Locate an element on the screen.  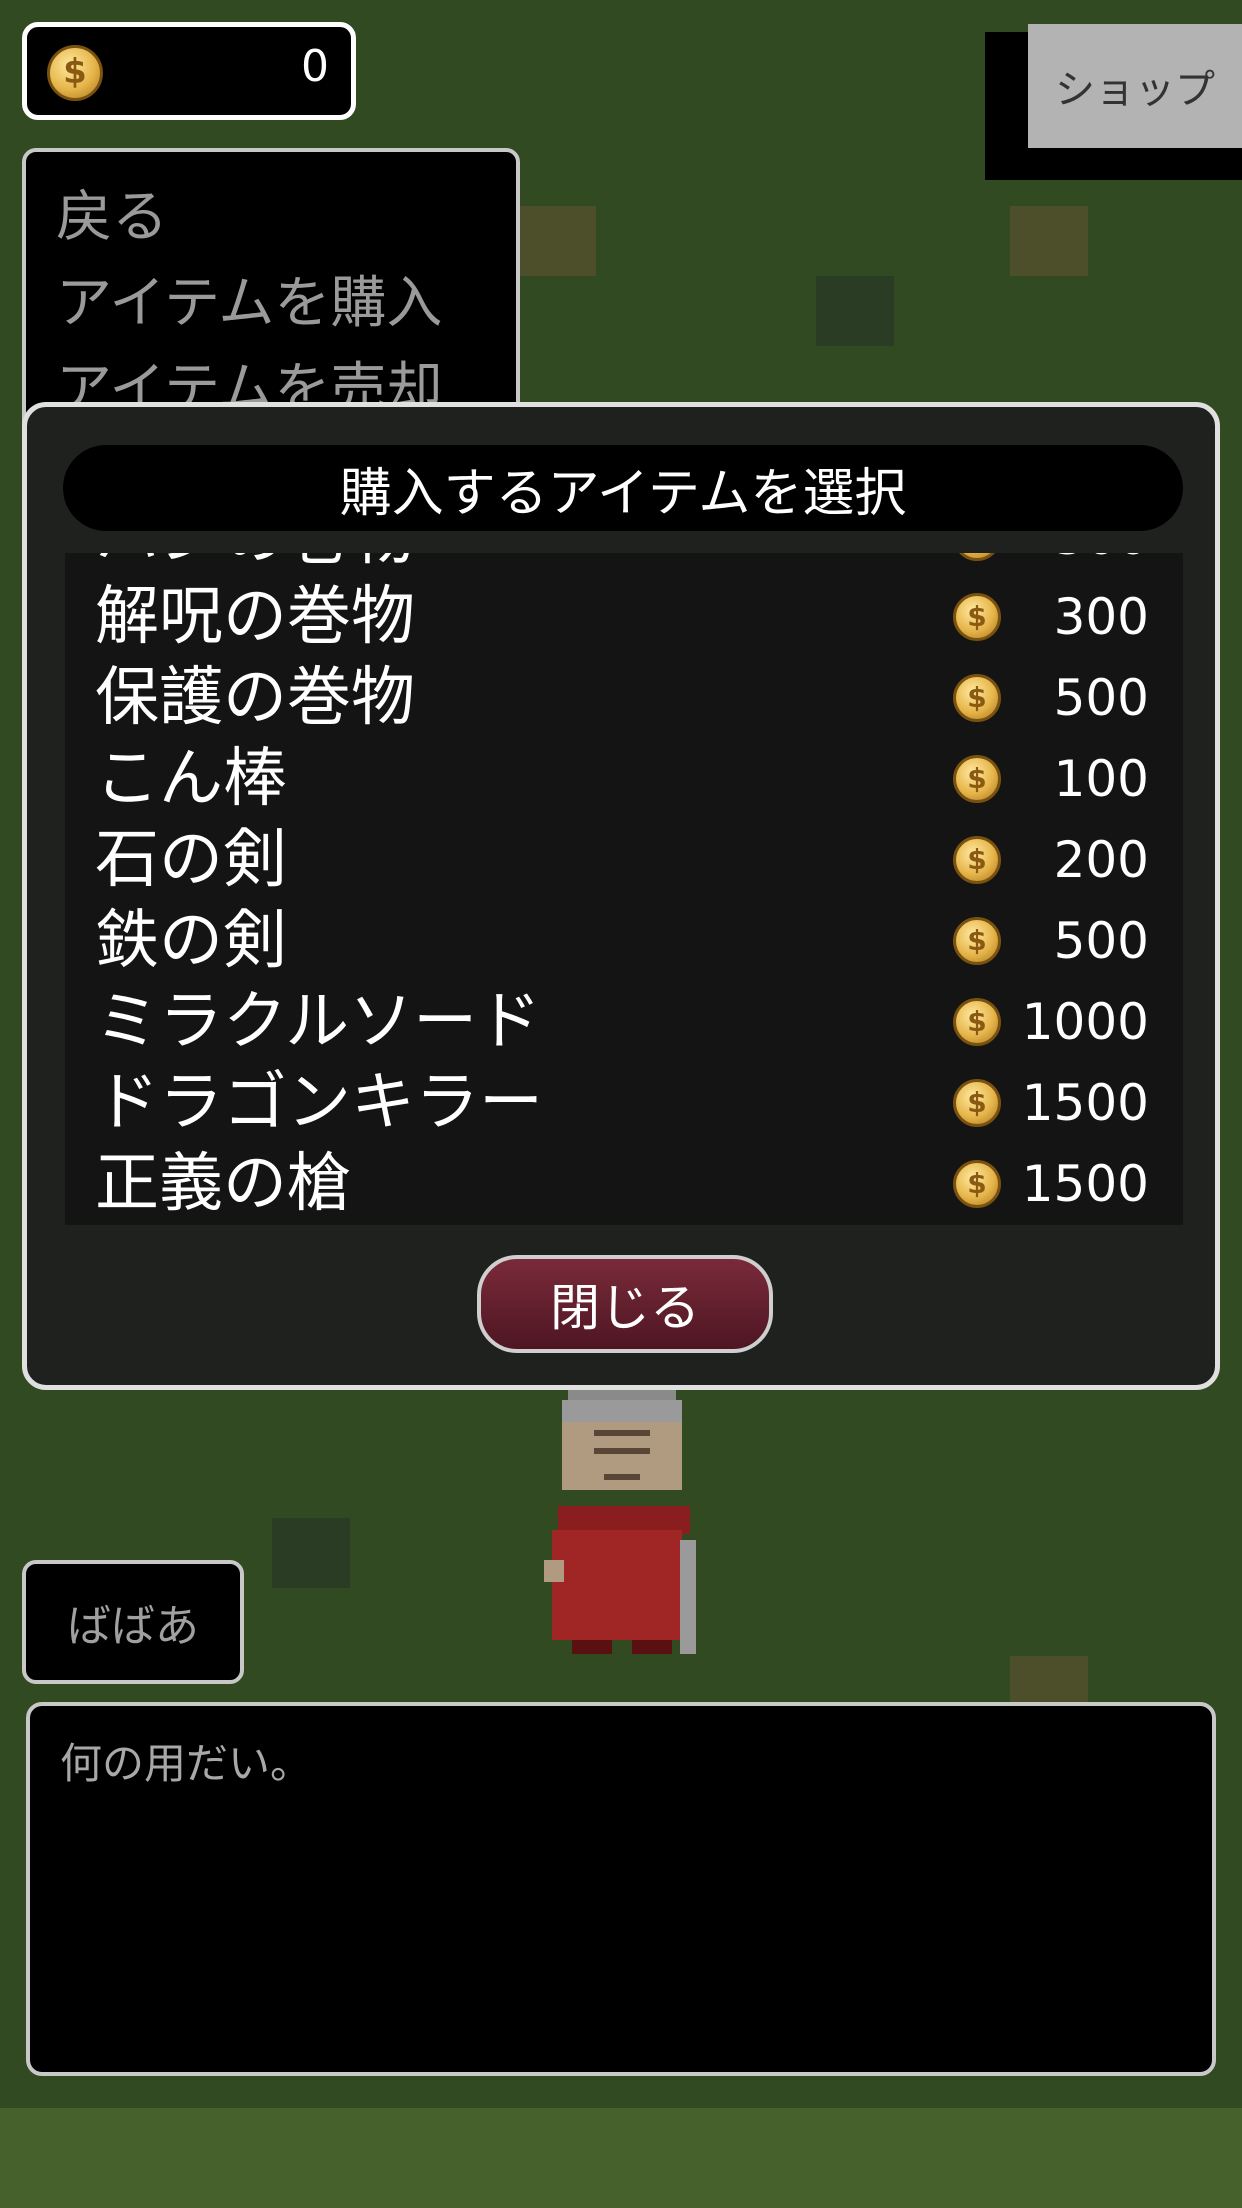
close-button: 閉じる is located at coordinates (625, 1304).